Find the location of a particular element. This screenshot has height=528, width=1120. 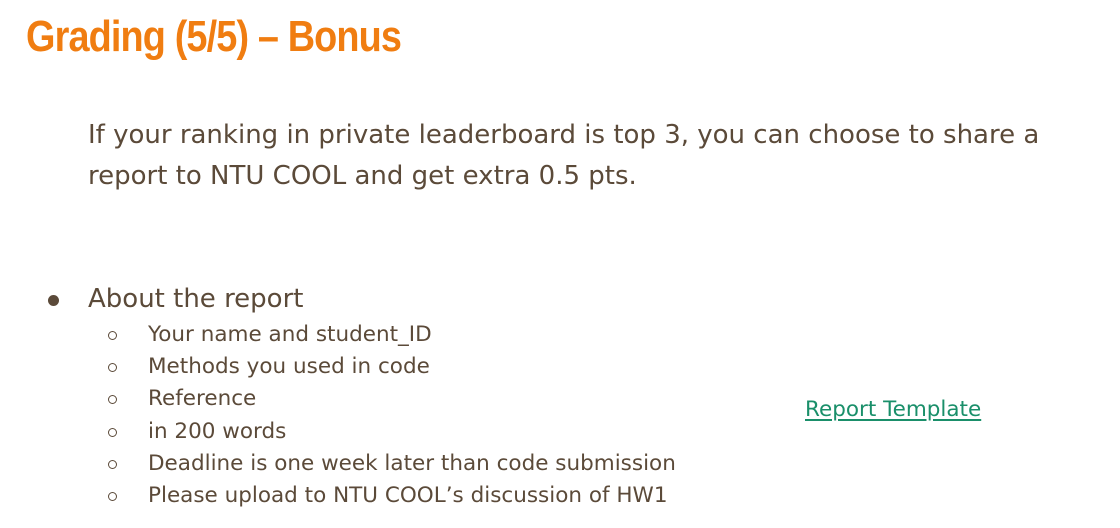

sub-item-text: Your name and student_ID is located at coordinates (290, 334).